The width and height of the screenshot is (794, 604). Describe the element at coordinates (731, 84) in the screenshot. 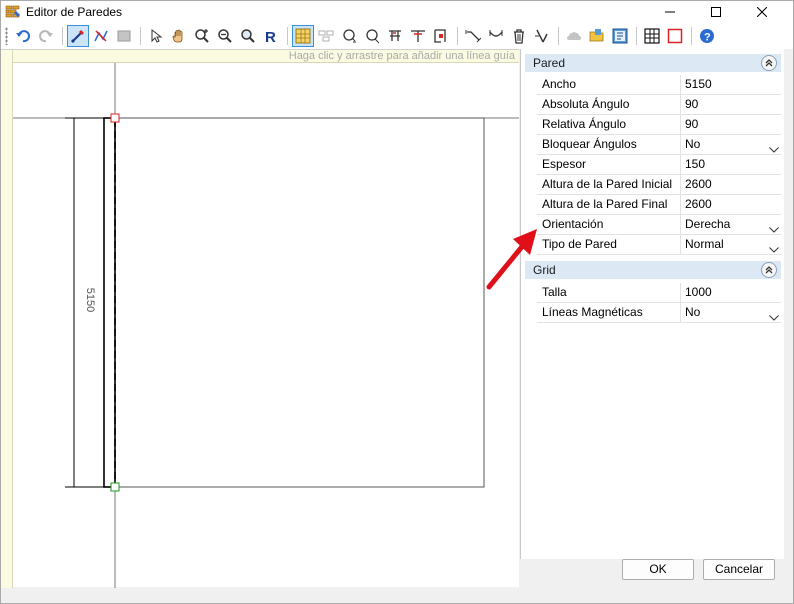

I see `property-value: 5150` at that location.